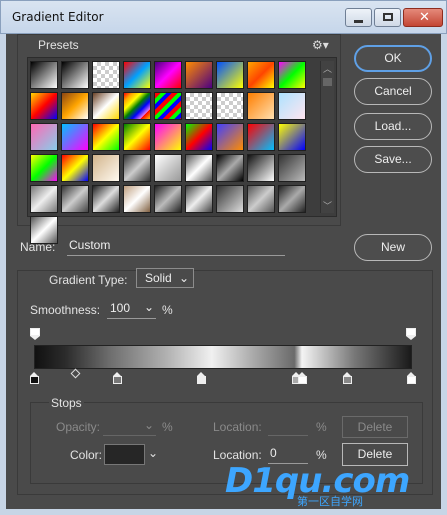 This screenshot has width=447, height=515. Describe the element at coordinates (330, 501) in the screenshot. I see `watermark-subtitle: 第一区自学网` at that location.